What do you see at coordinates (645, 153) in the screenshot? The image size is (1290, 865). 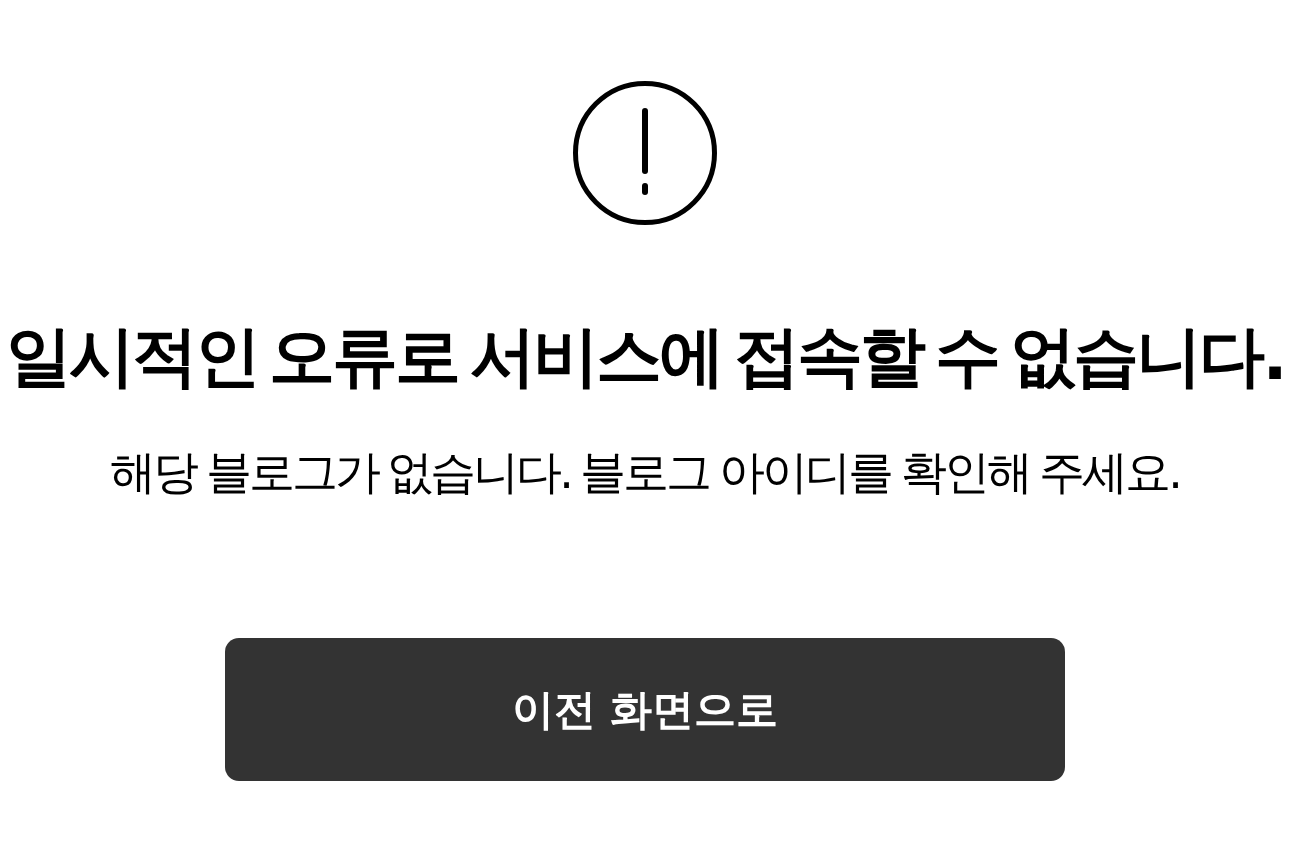 I see `warning-icon` at bounding box center [645, 153].